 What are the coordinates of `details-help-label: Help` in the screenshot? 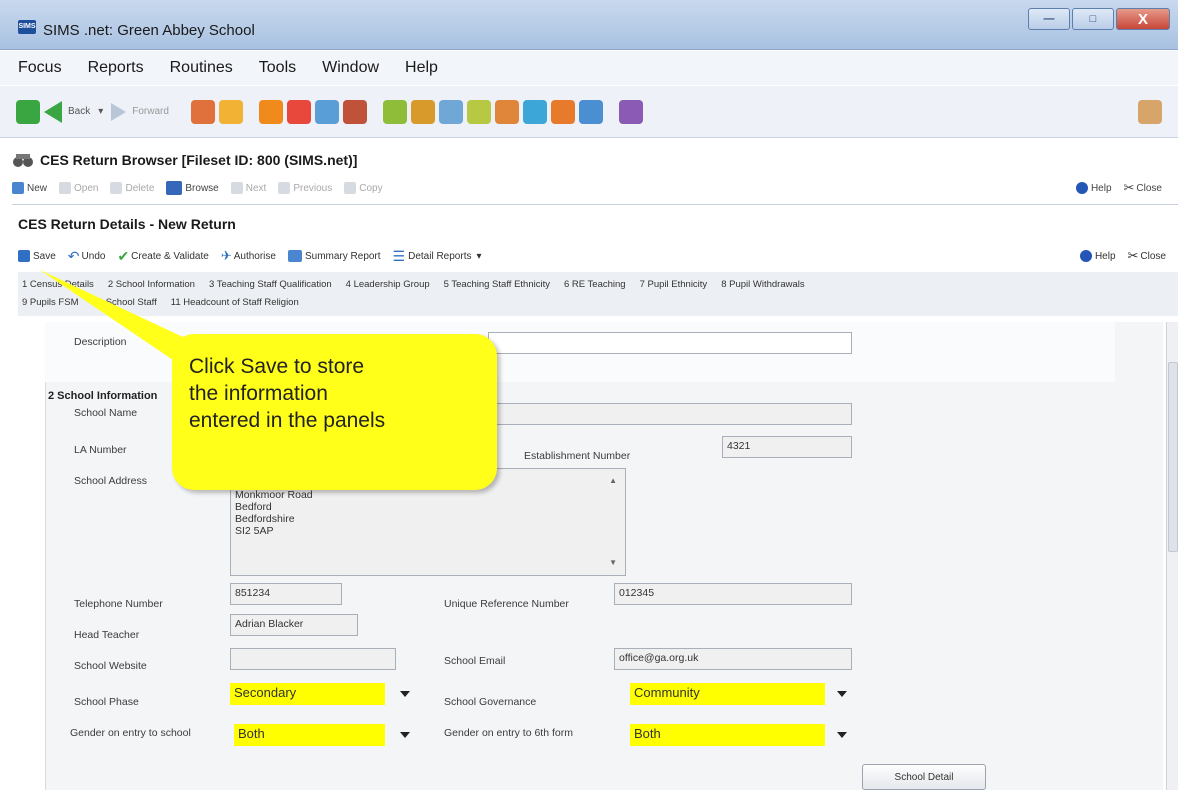 It's located at (1105, 256).